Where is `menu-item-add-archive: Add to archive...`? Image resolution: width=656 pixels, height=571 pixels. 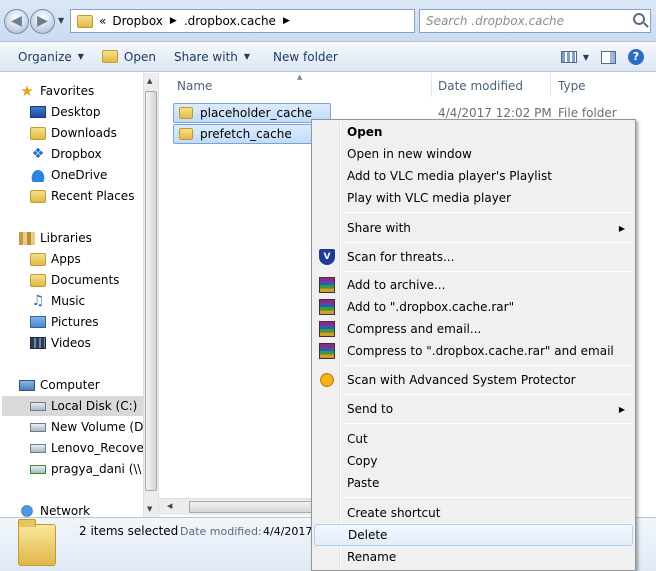 menu-item-add-archive: Add to archive... is located at coordinates (473, 285).